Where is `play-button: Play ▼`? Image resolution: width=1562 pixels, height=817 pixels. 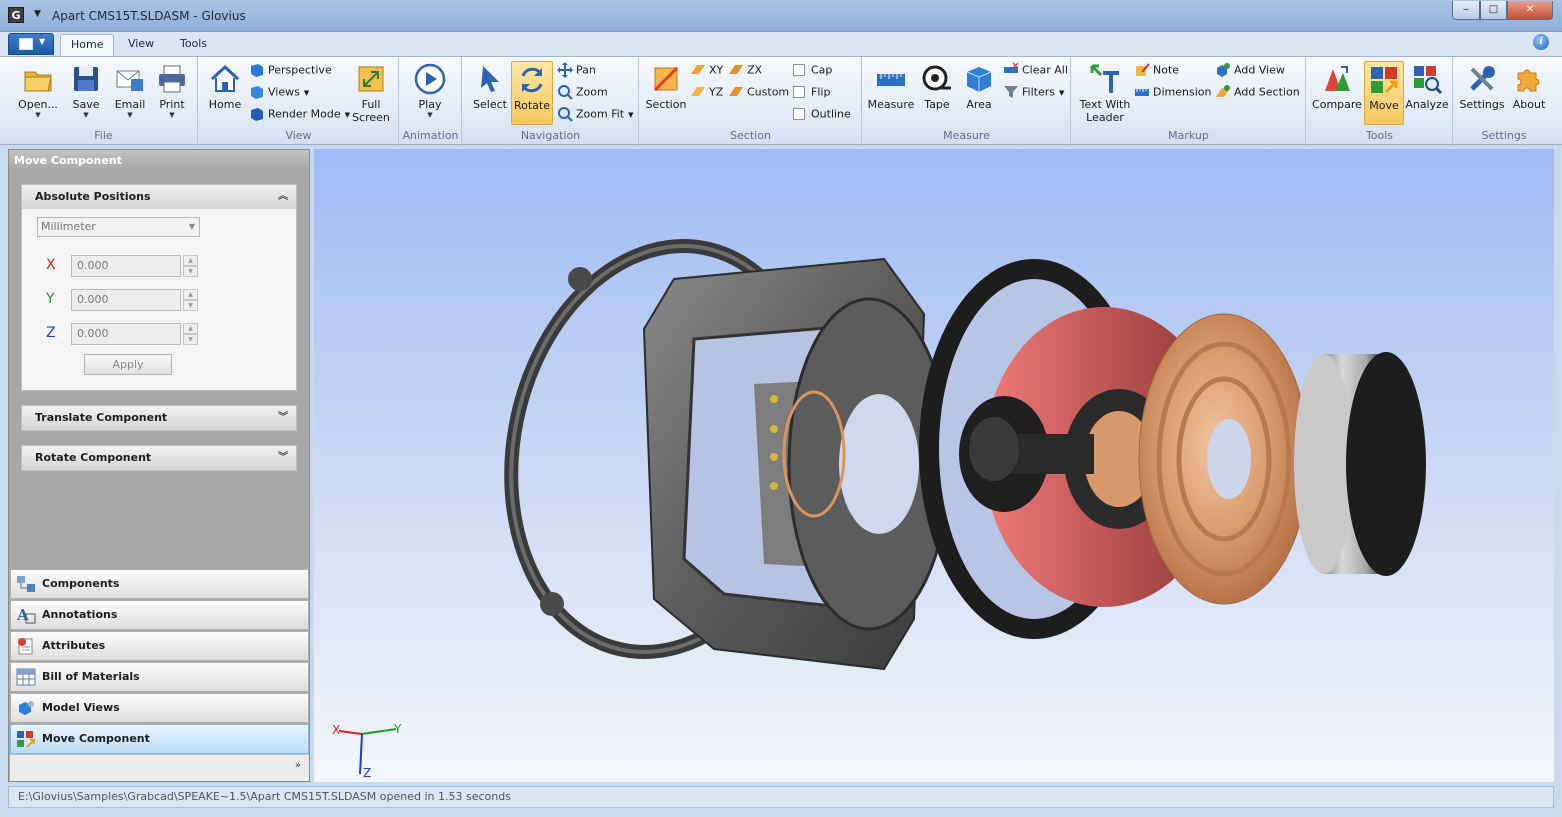 play-button: Play ▼ is located at coordinates (430, 94).